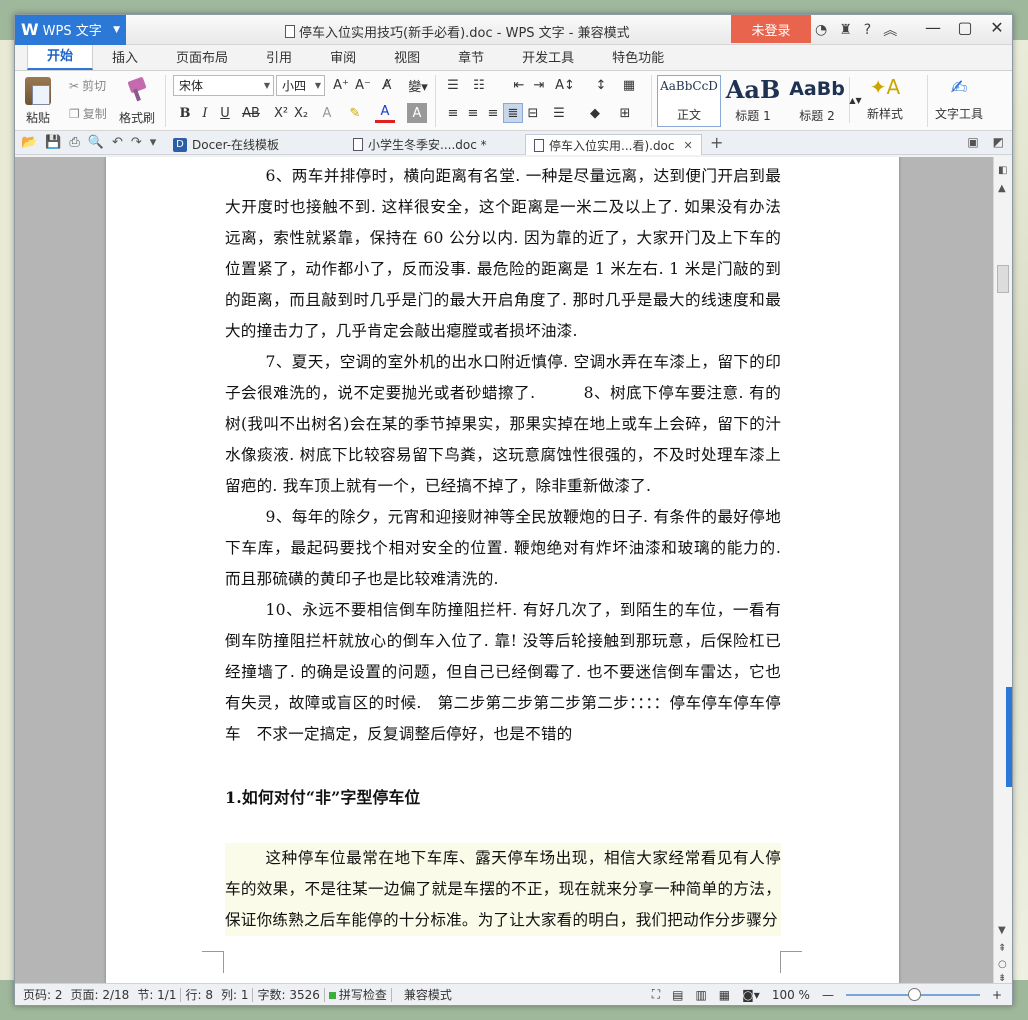 The image size is (1028, 1020). What do you see at coordinates (387, 85) in the screenshot?
I see `clear-format-icon: A̸` at bounding box center [387, 85].